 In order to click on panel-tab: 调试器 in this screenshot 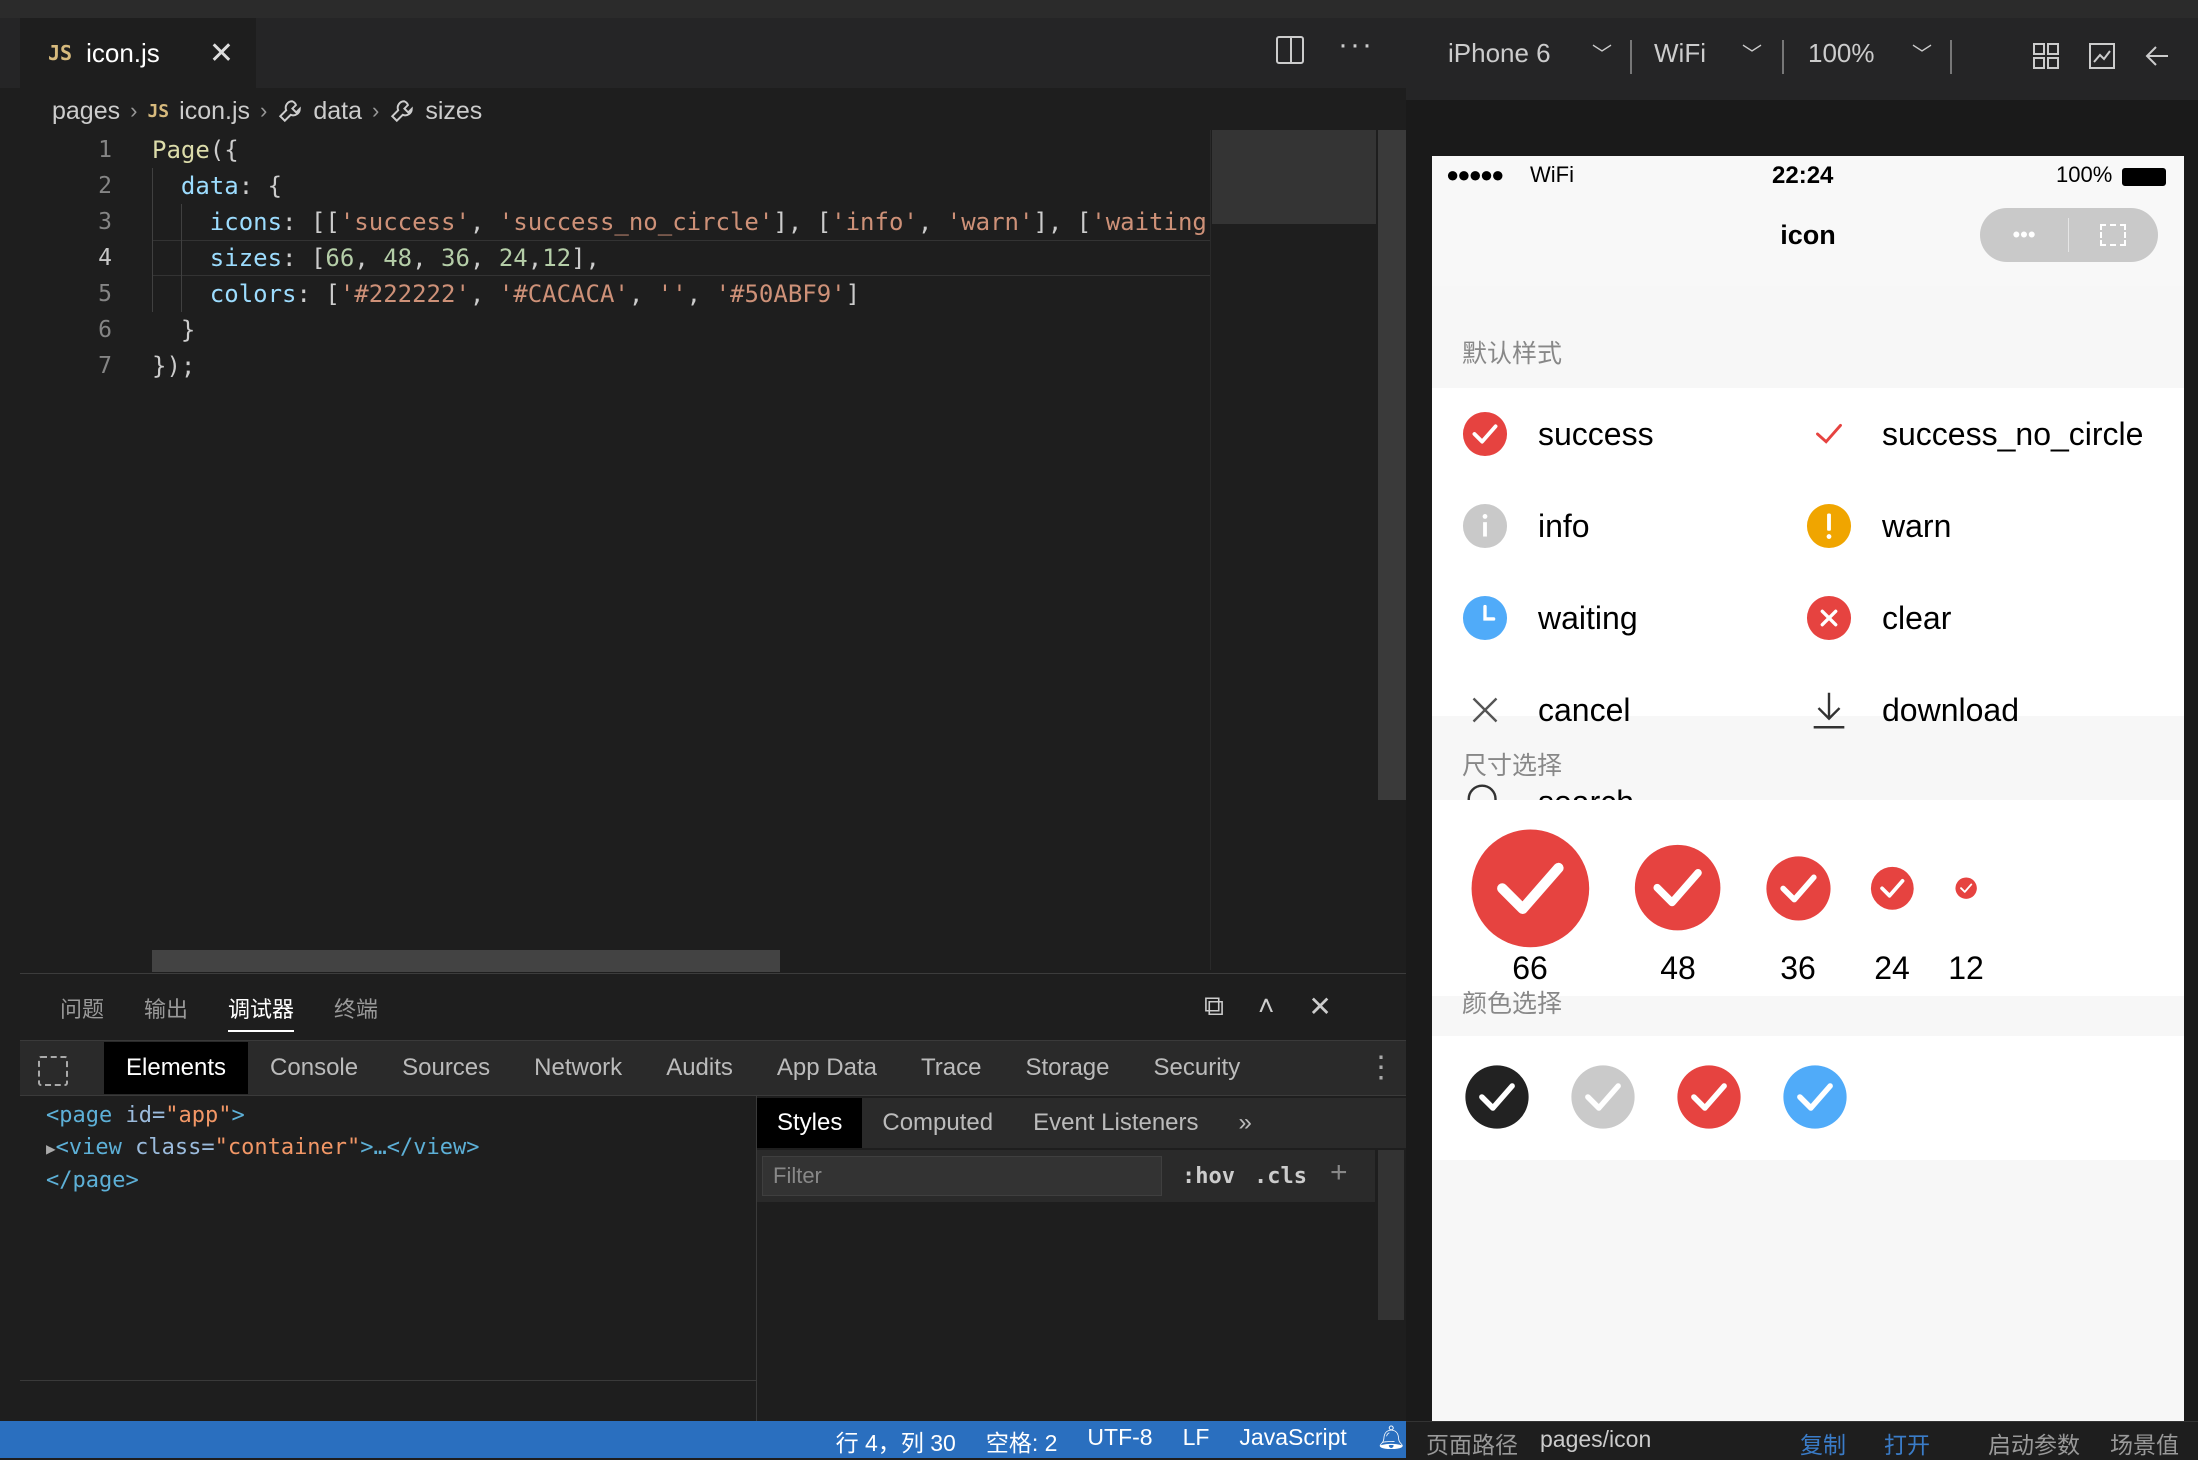, I will do `click(261, 1012)`.